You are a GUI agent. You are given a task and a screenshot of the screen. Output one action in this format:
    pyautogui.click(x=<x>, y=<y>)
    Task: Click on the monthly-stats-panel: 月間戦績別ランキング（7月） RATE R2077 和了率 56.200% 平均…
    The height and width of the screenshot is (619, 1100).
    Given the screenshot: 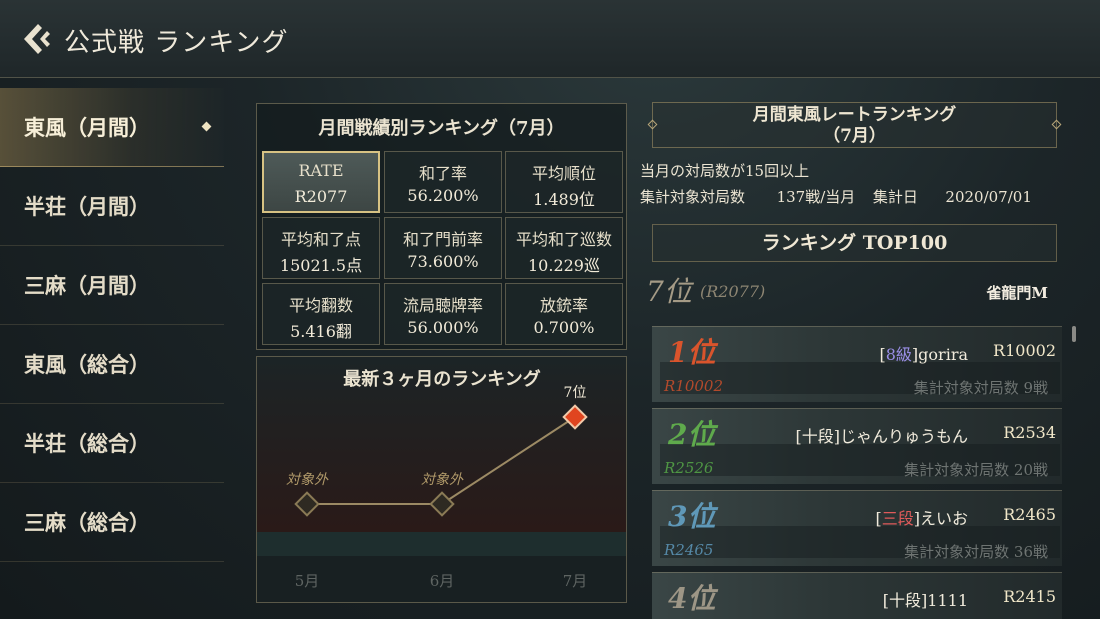 What is the action you would take?
    pyautogui.click(x=441, y=226)
    